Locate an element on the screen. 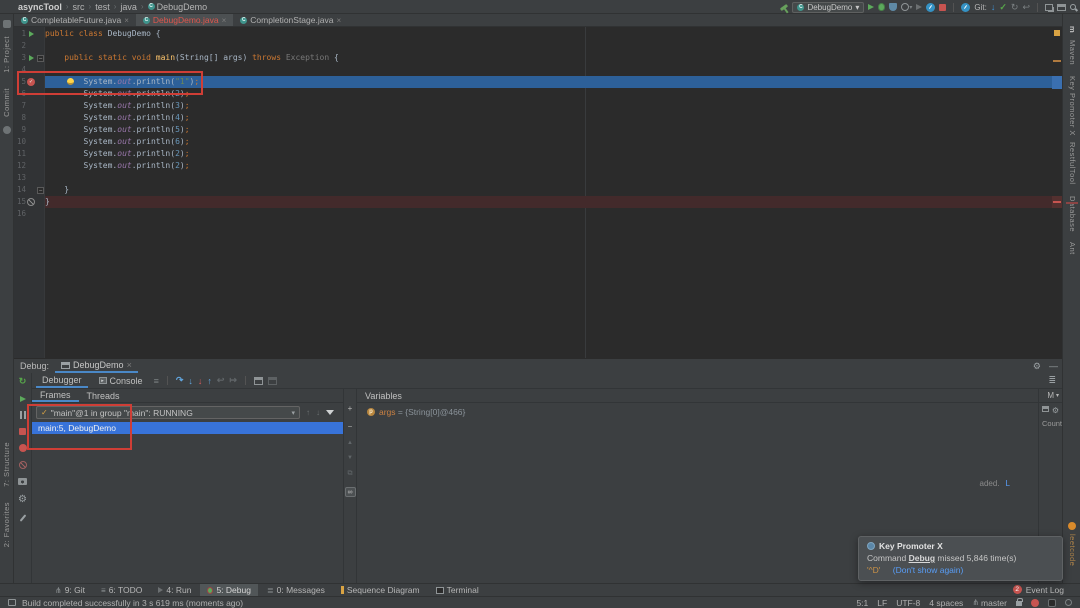  invalid-breakpoint-icon is located at coordinates (31, 202).